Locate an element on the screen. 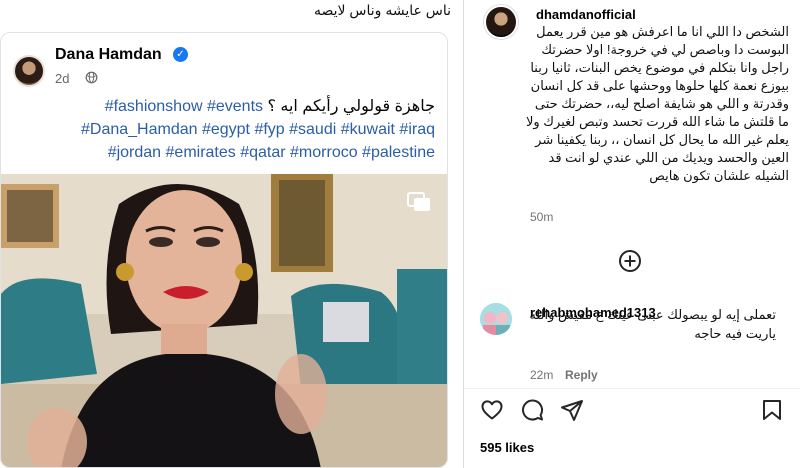  comment-author-avatar is located at coordinates (496, 319).